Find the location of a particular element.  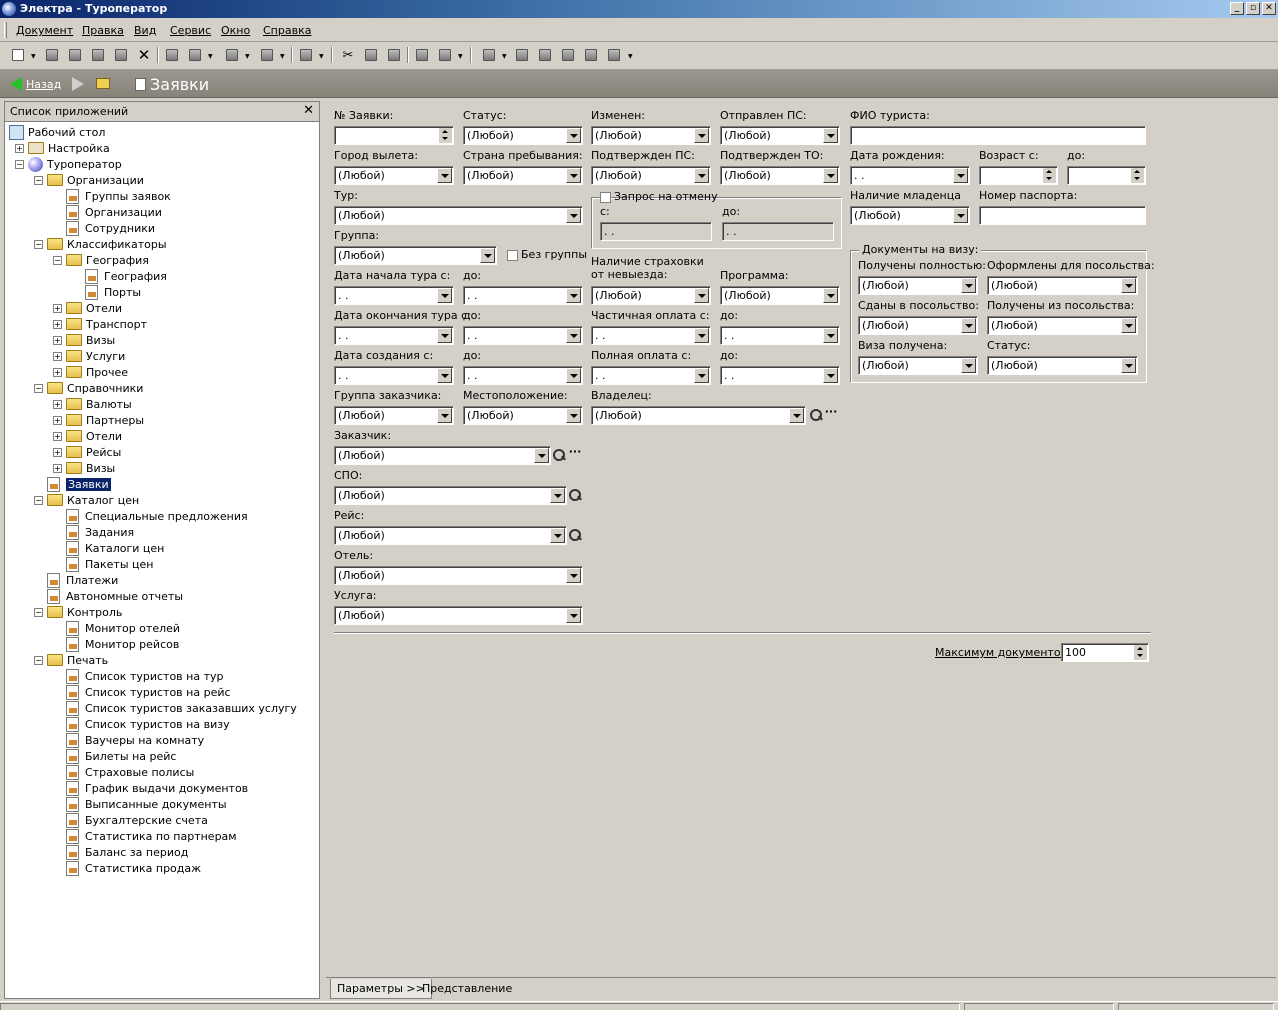

customer-select: (Любой) is located at coordinates (442, 455).